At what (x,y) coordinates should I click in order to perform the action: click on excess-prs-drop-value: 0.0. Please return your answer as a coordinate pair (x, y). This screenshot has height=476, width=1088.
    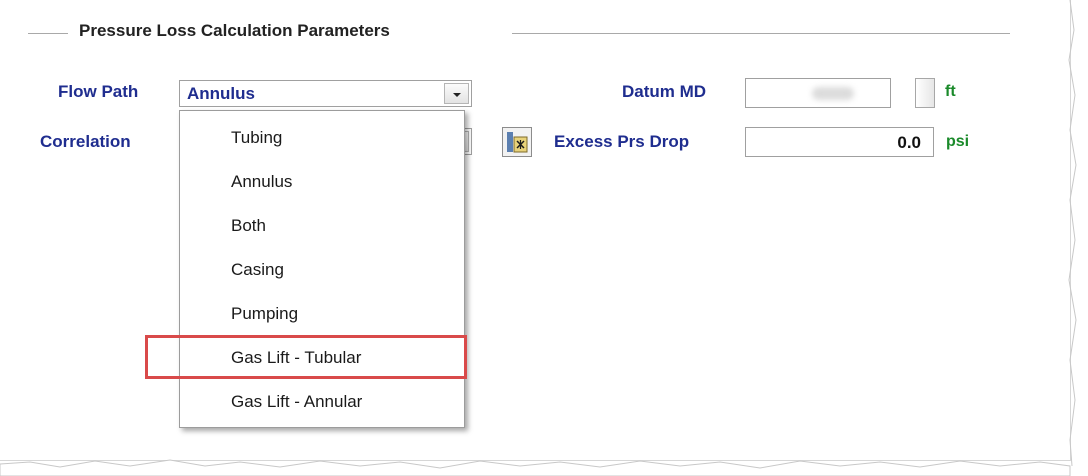
    Looking at the image, I should click on (909, 142).